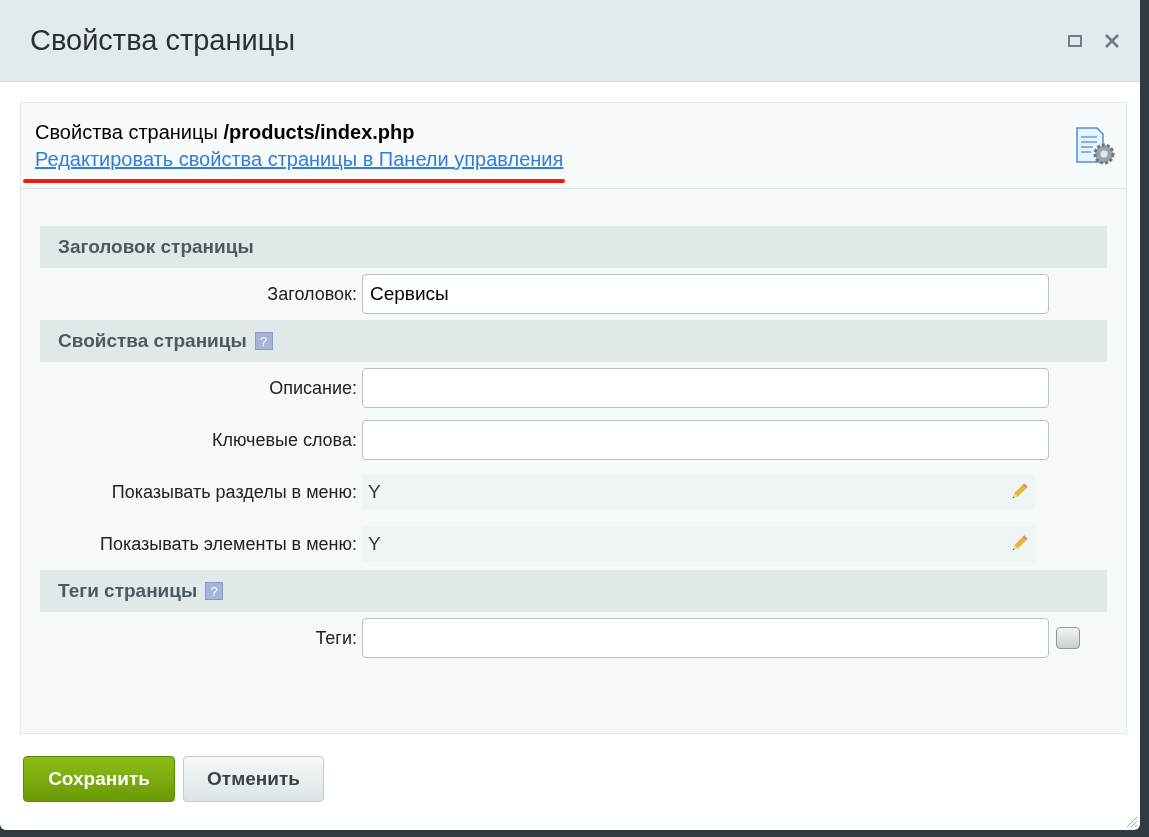 The width and height of the screenshot is (1149, 837). Describe the element at coordinates (336, 638) in the screenshot. I see `field-label: Теги:` at that location.